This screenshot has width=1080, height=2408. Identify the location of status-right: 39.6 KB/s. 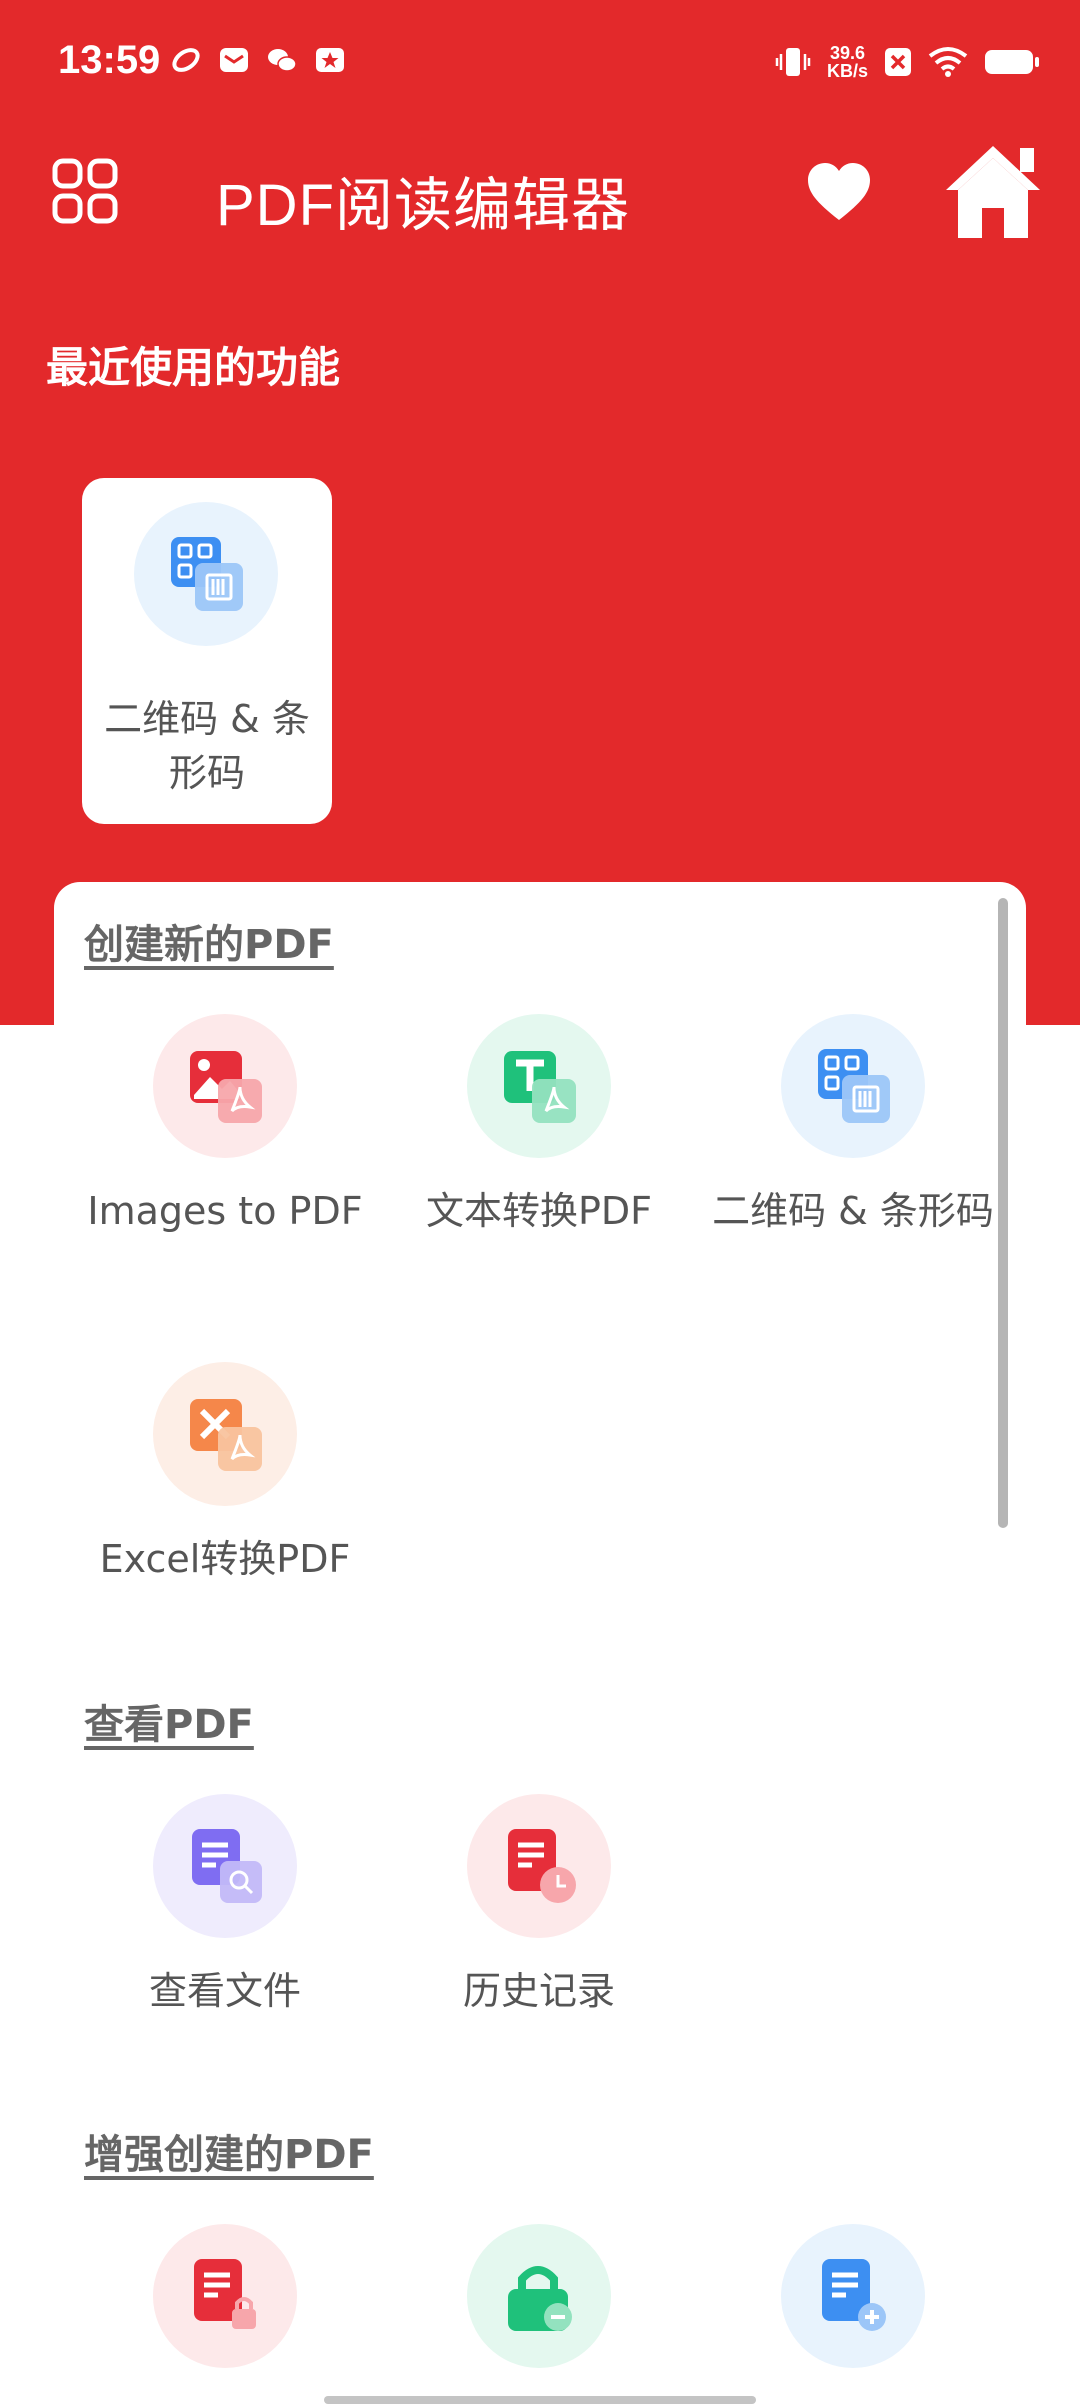
(907, 62).